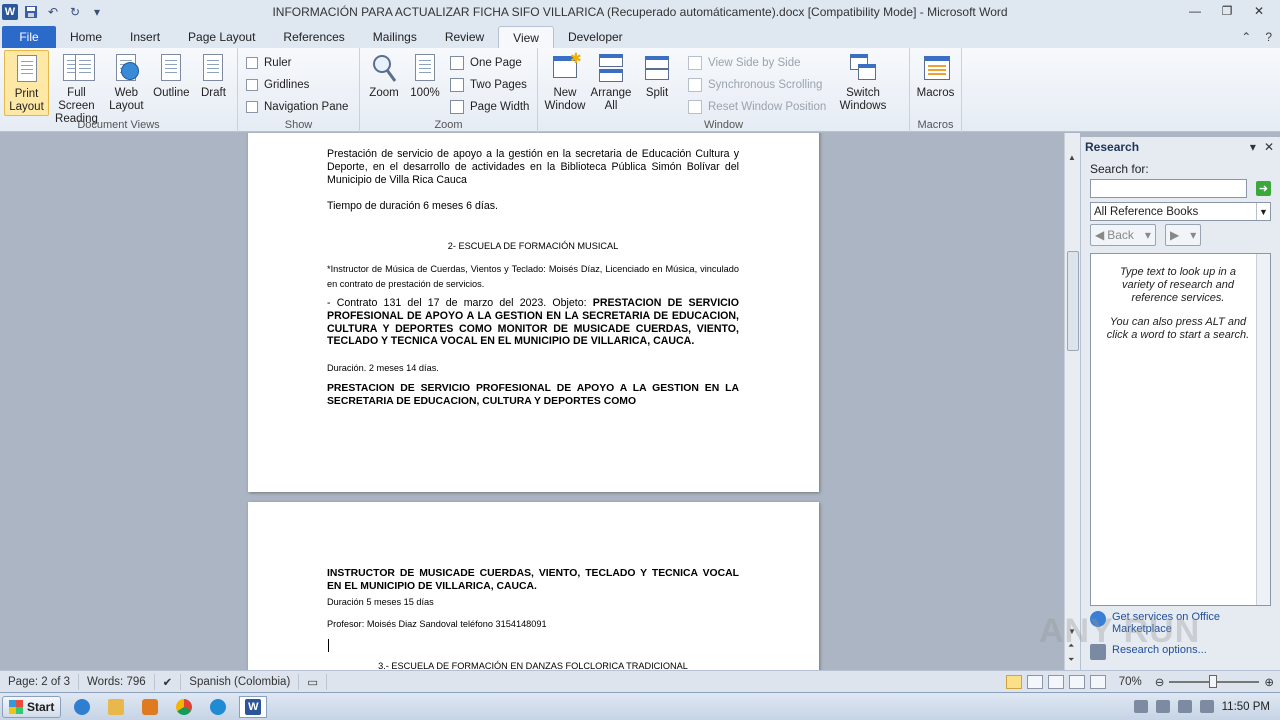 This screenshot has height=720, width=1280. What do you see at coordinates (1246, 707) in the screenshot?
I see `clock: 11:50 PM` at bounding box center [1246, 707].